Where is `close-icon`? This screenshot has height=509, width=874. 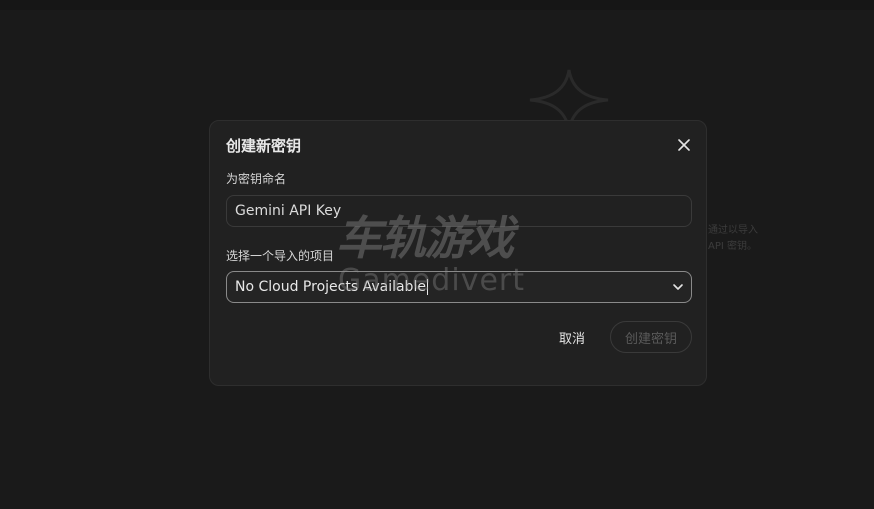 close-icon is located at coordinates (684, 145).